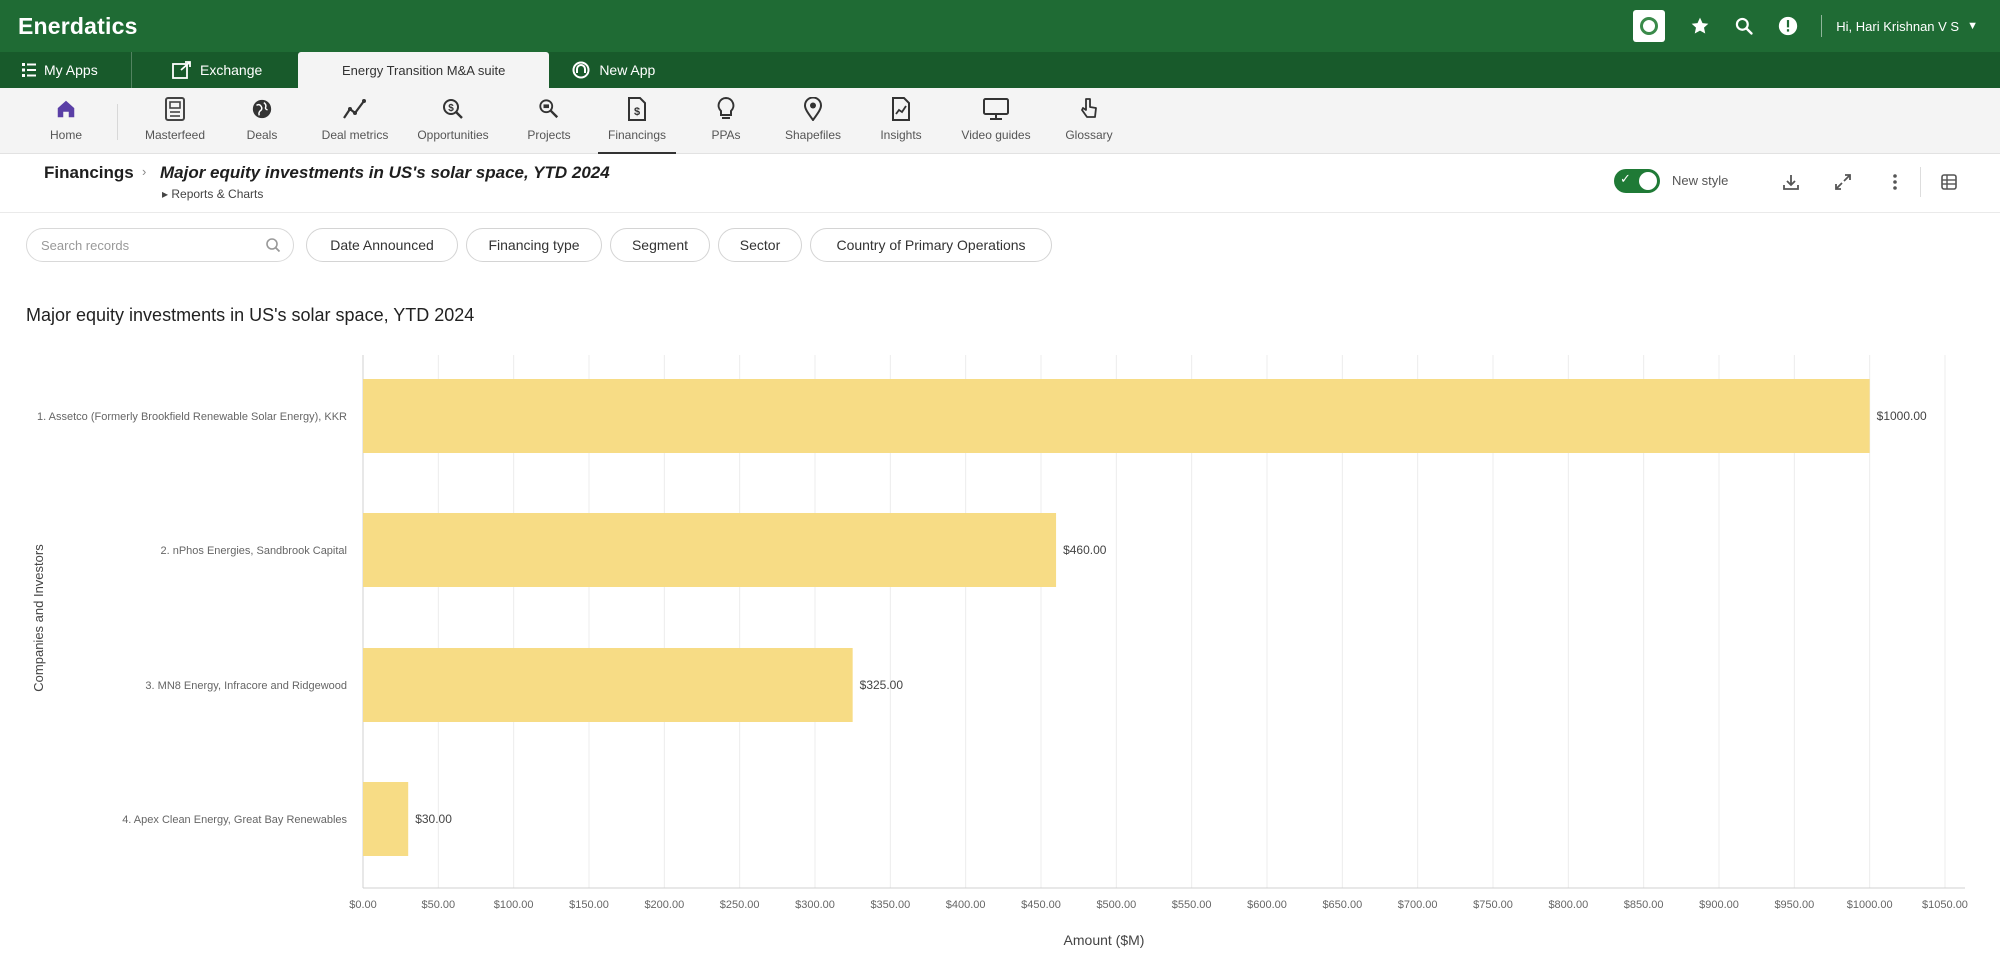  I want to click on download-icon, so click(1791, 182).